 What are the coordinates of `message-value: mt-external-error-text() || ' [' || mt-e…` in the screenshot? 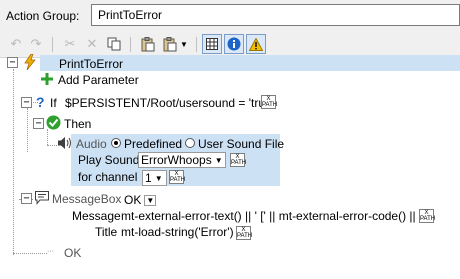 It's located at (274, 216).